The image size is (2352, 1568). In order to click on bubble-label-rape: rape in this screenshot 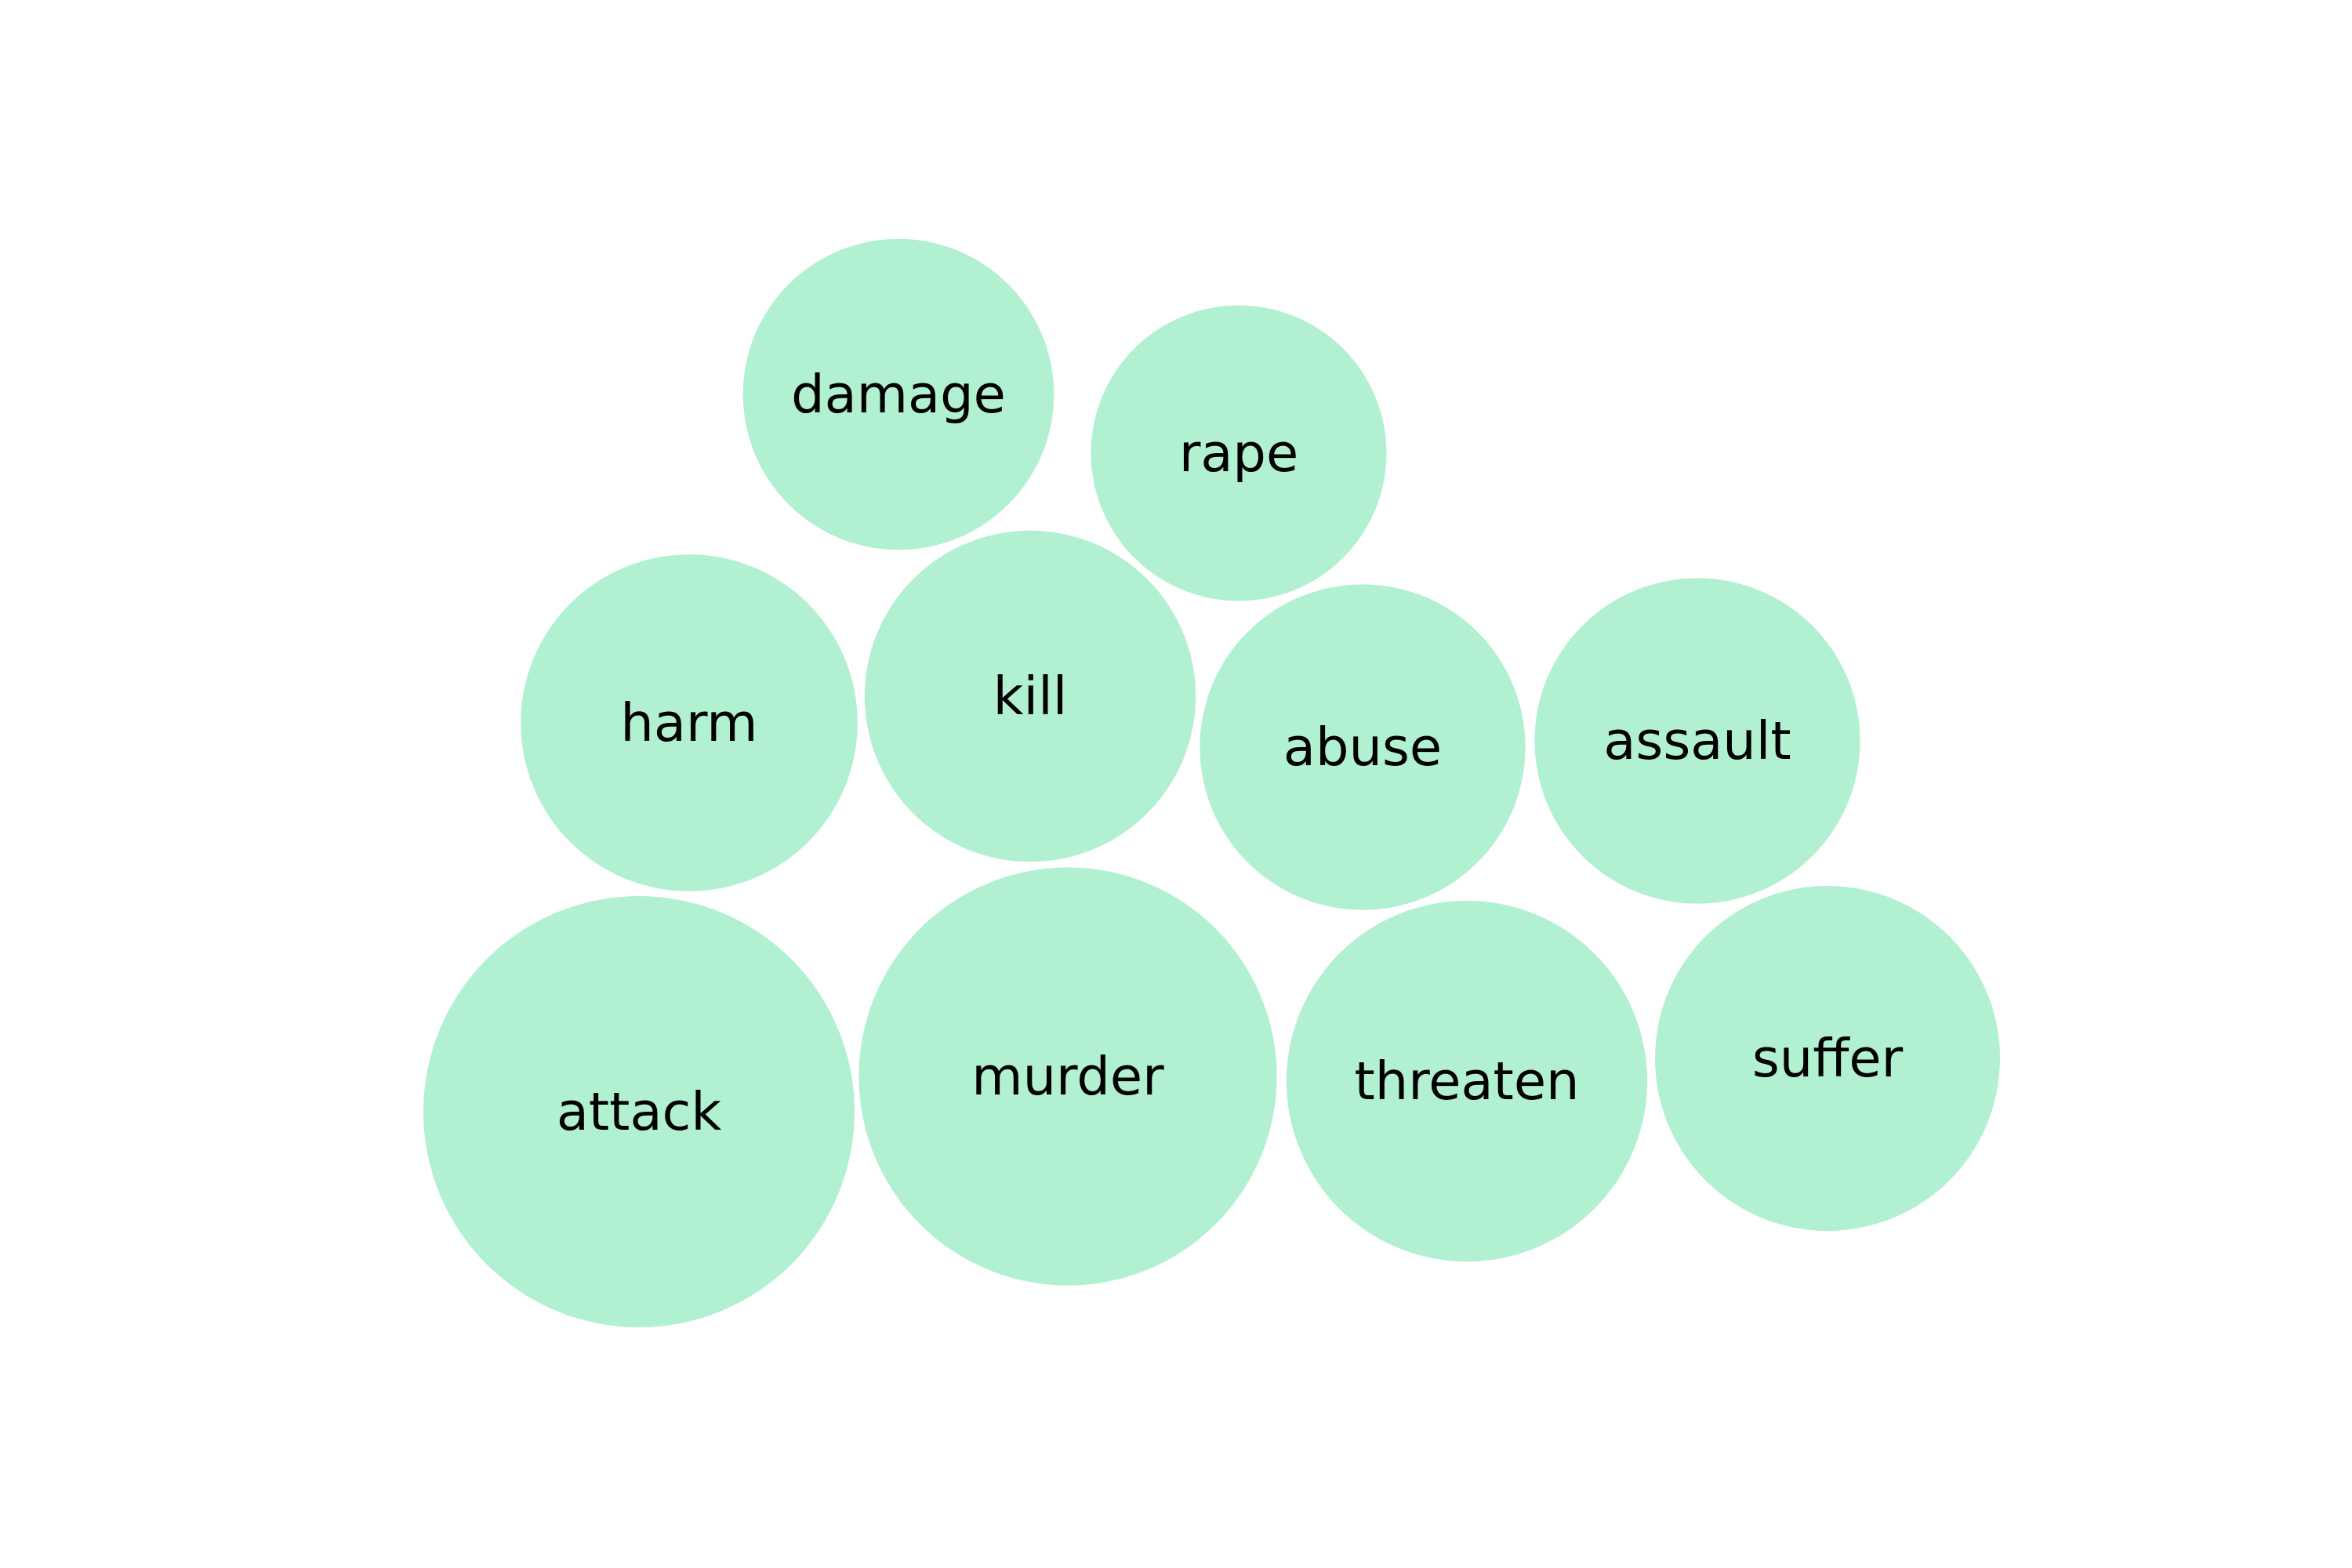, I will do `click(1238, 453)`.